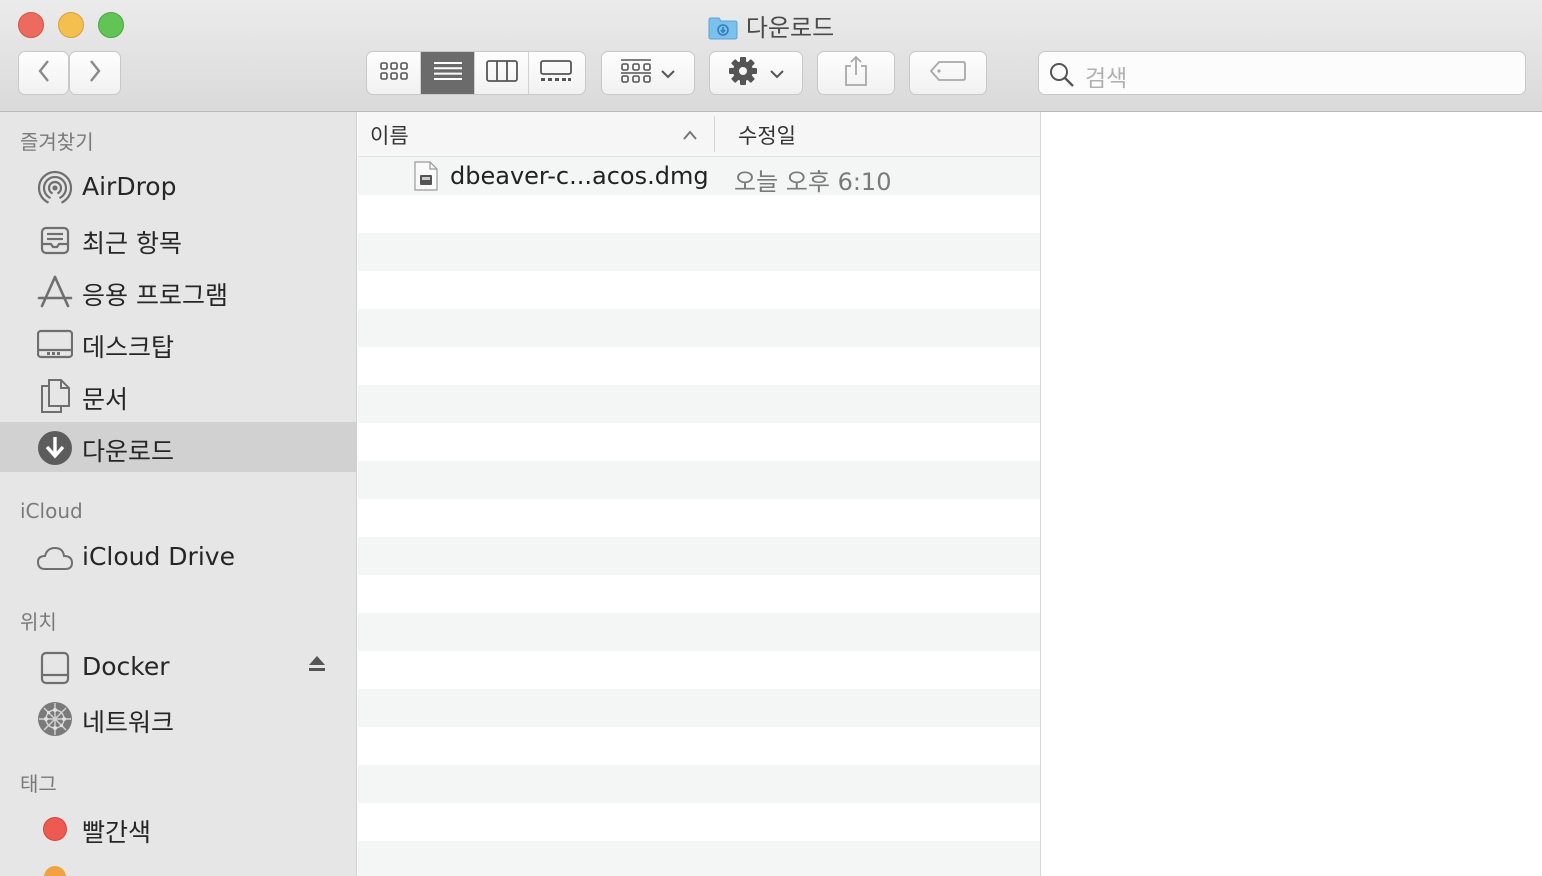 The image size is (1542, 876). What do you see at coordinates (155, 295) in the screenshot?
I see `sidebar-item-label: 응용 프로그램` at bounding box center [155, 295].